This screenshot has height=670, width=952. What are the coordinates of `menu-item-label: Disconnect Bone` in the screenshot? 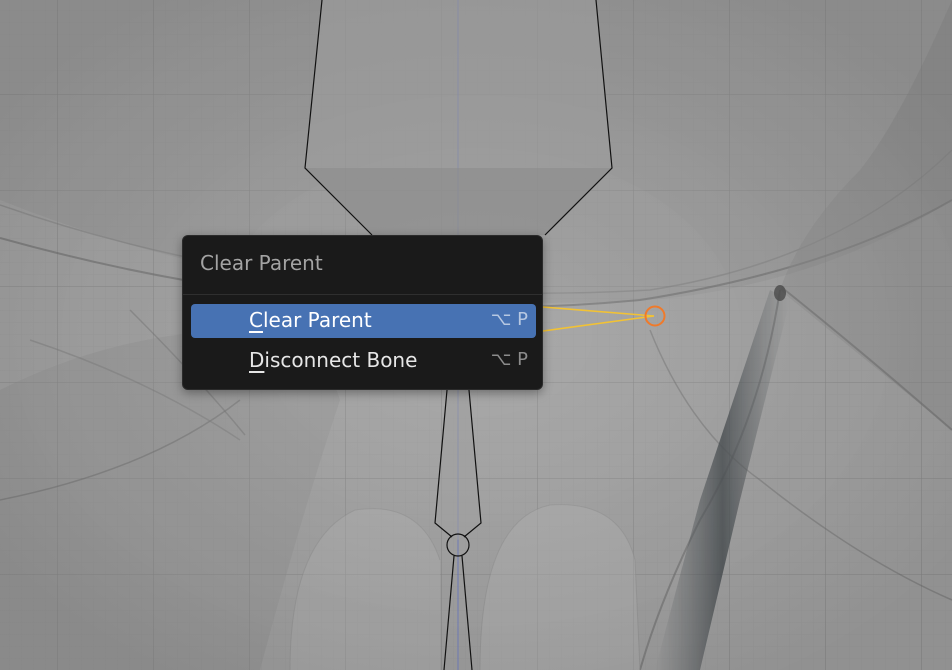 It's located at (333, 360).